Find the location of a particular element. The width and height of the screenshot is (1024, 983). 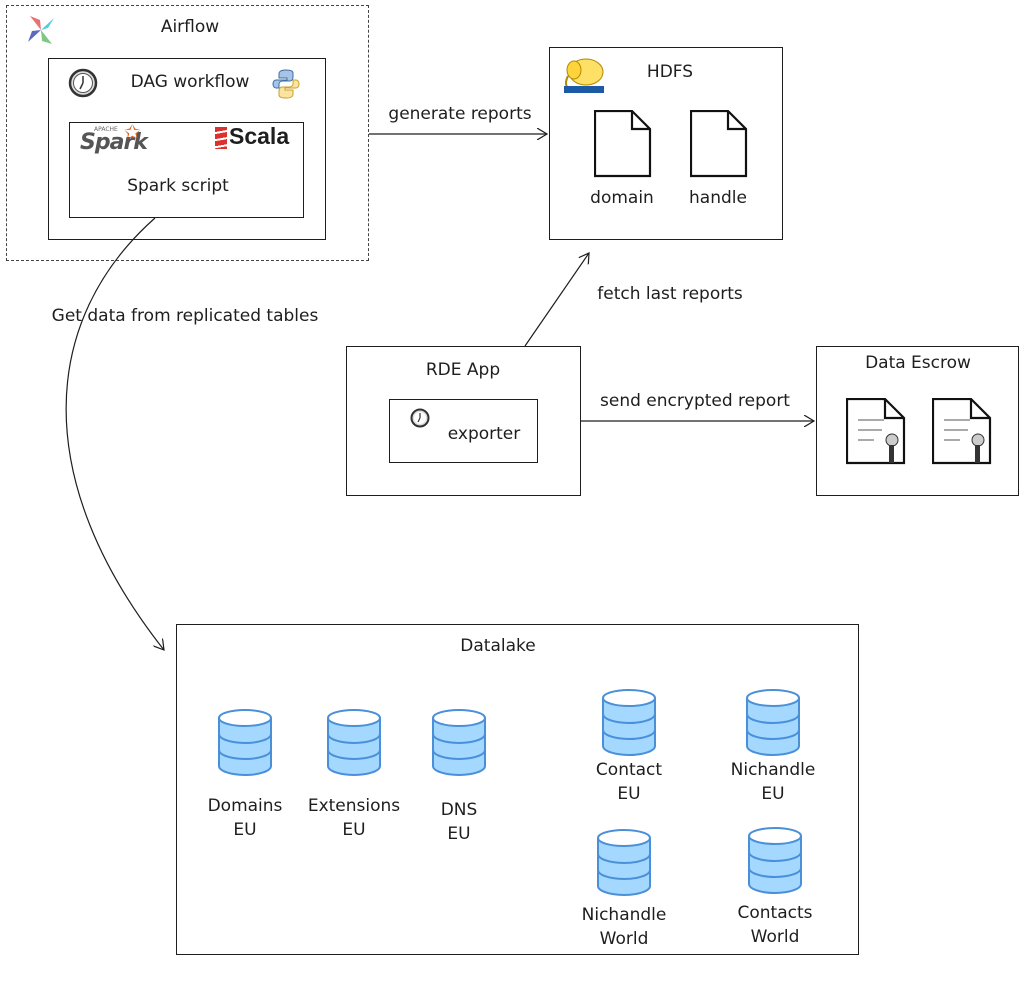

airflow-title: Airflow is located at coordinates (190, 27).